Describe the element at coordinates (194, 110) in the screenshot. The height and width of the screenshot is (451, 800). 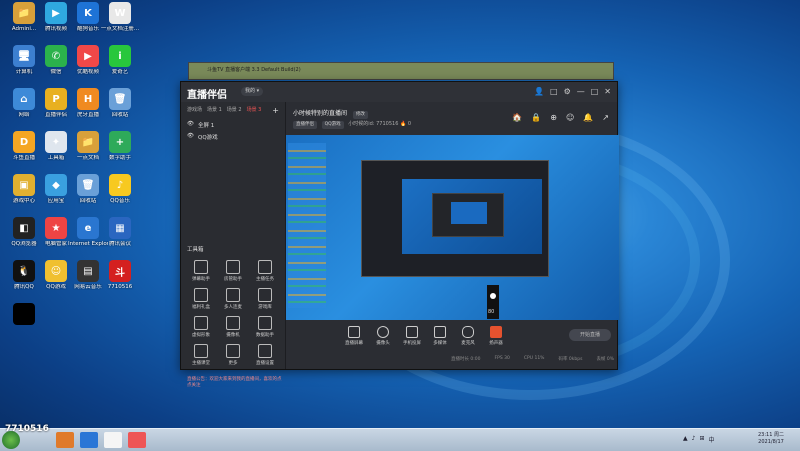
I see `tab-scene-game: 游戏场` at that location.